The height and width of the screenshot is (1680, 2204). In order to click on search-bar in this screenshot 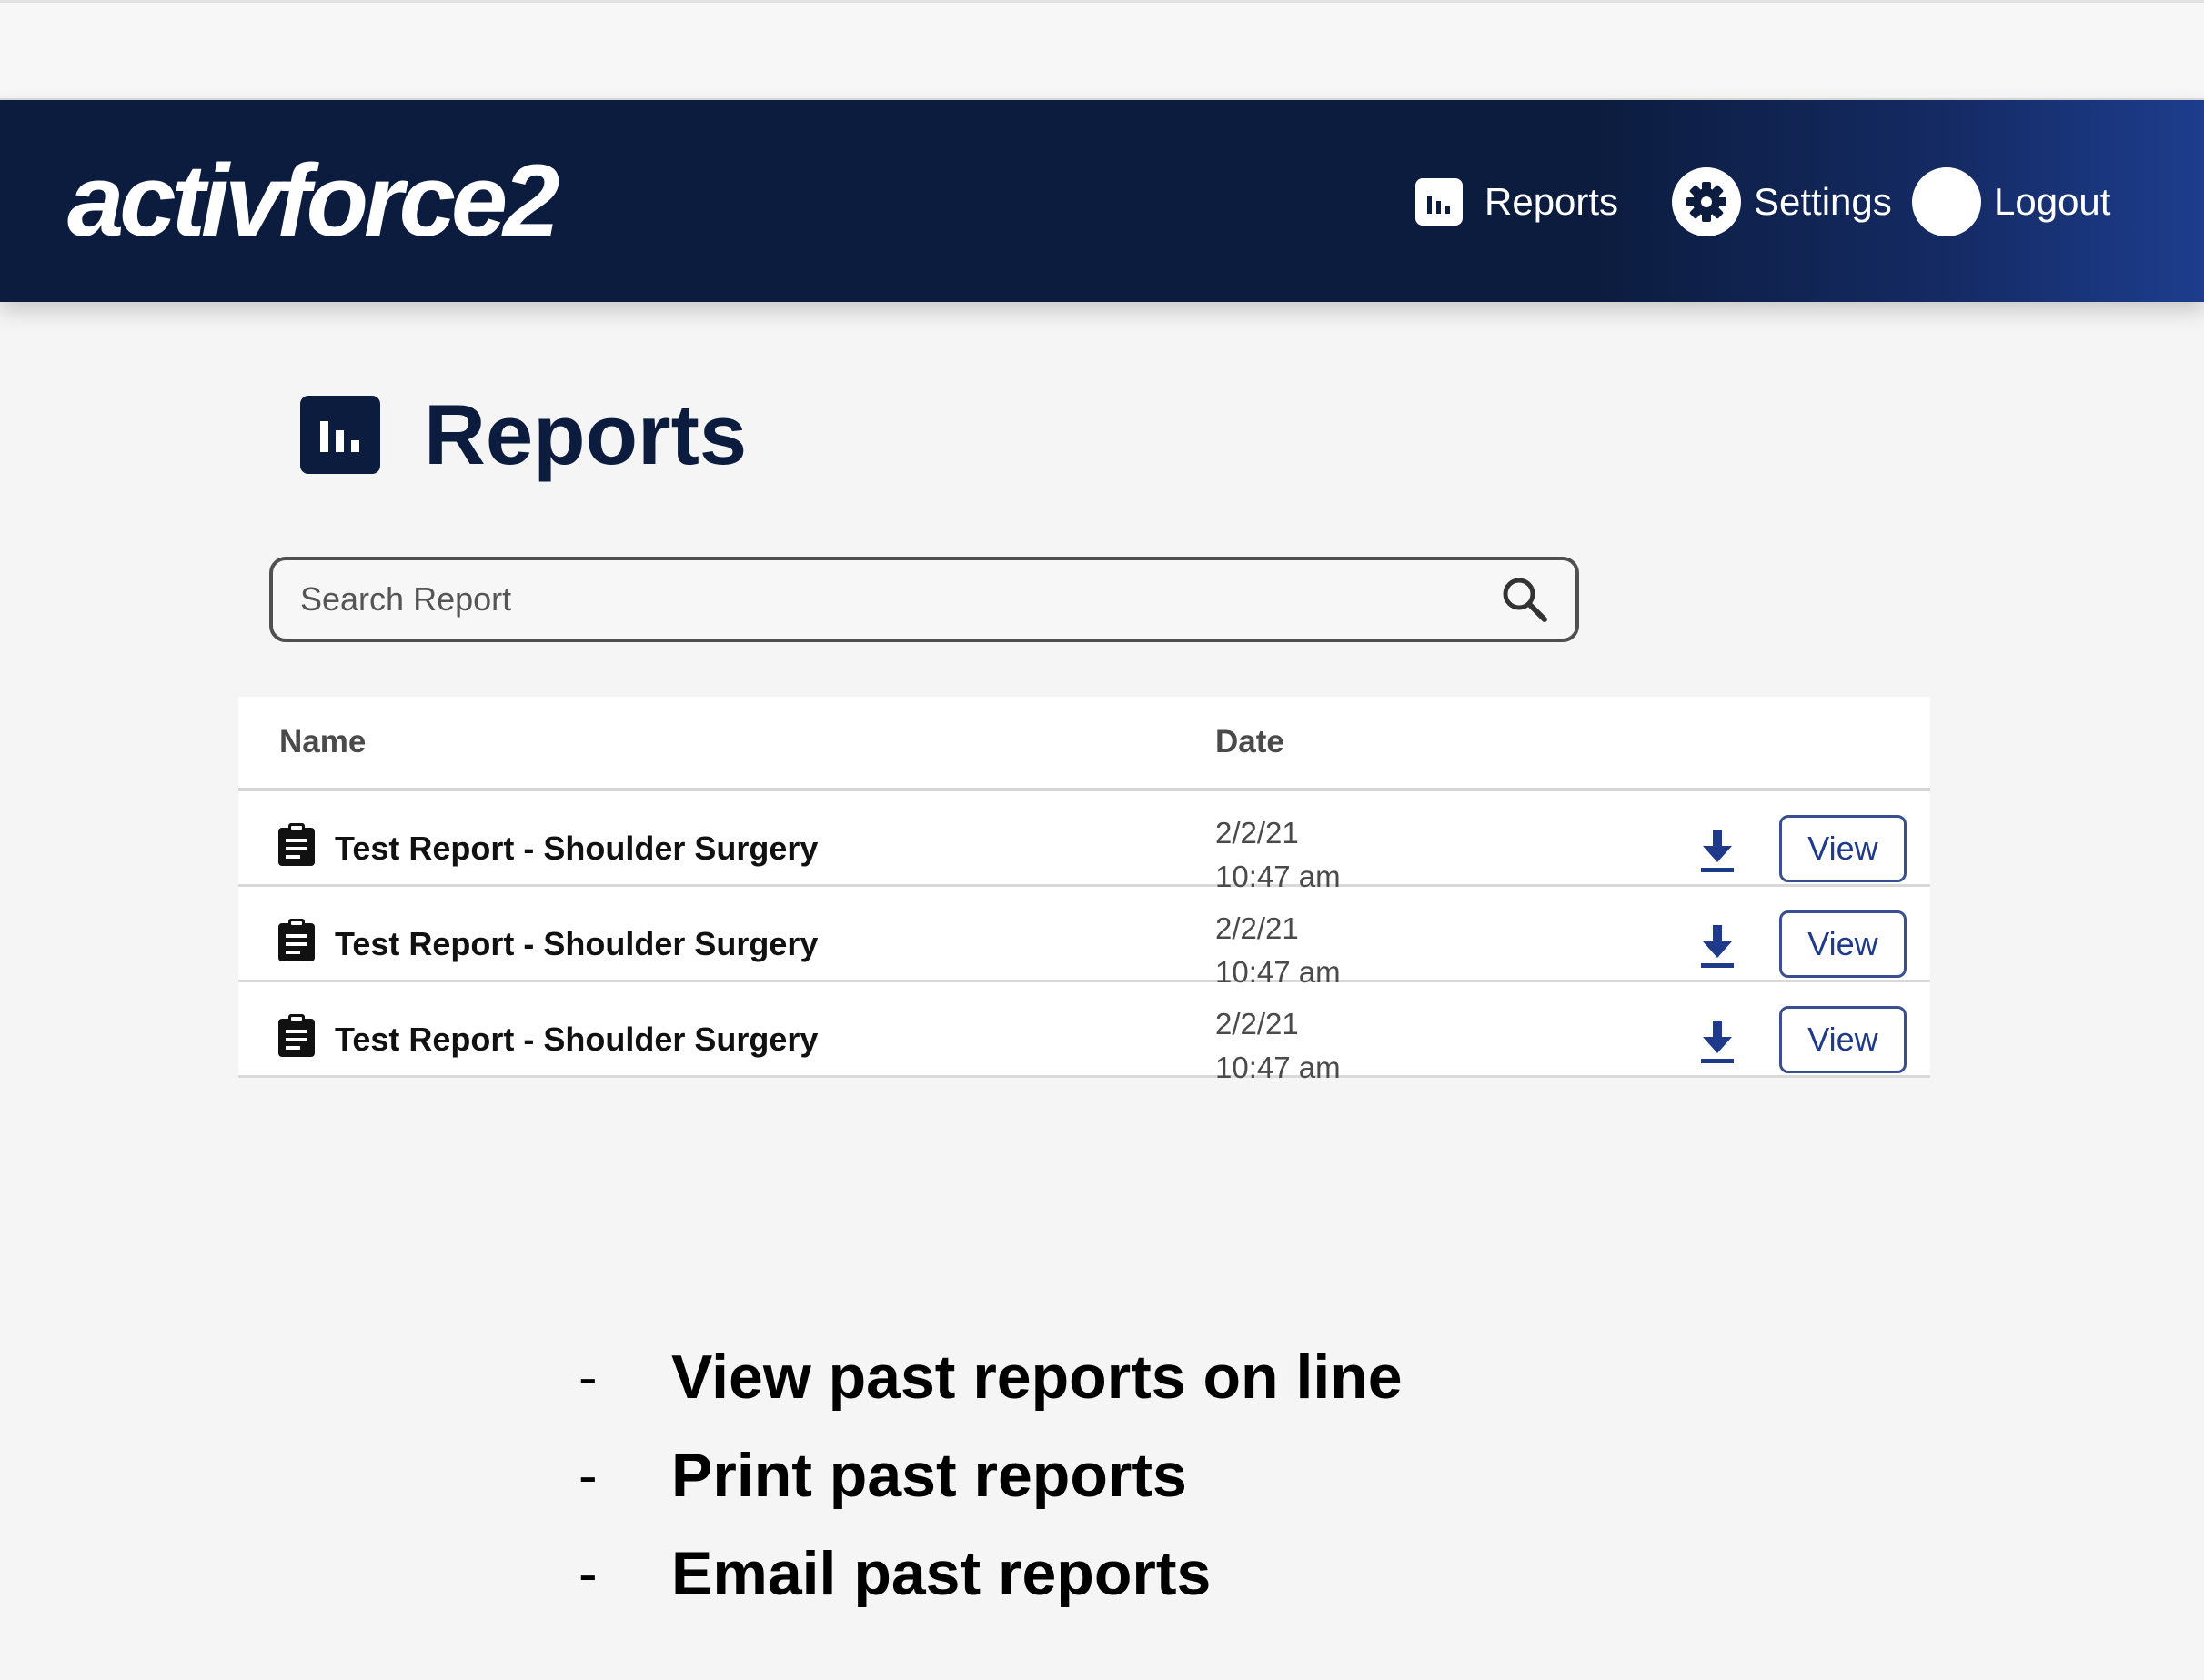, I will do `click(924, 599)`.